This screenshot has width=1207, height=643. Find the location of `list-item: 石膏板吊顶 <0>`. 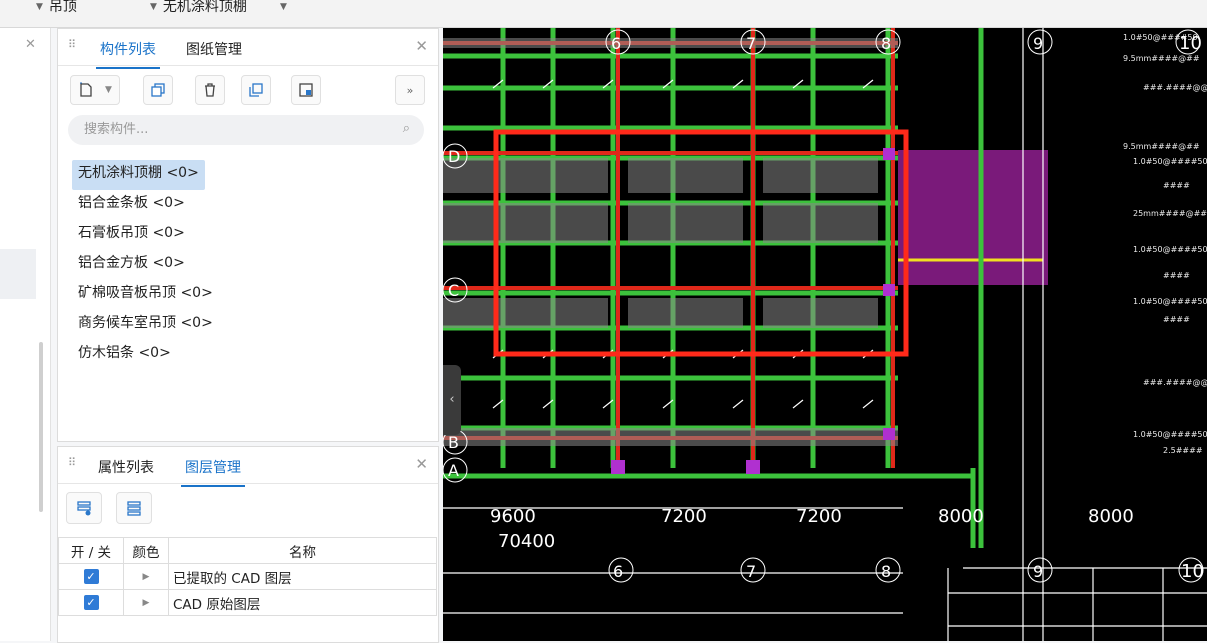

list-item: 石膏板吊顶 <0> is located at coordinates (145, 235).